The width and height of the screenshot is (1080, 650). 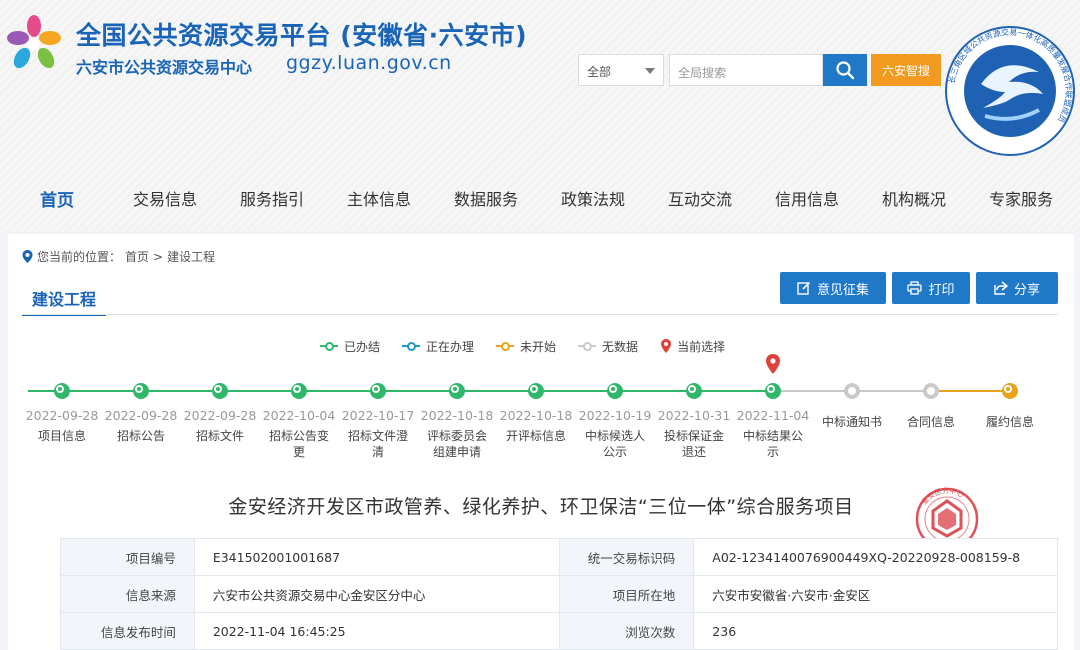 What do you see at coordinates (700, 198) in the screenshot?
I see `nav-item-interaction: 互动交流` at bounding box center [700, 198].